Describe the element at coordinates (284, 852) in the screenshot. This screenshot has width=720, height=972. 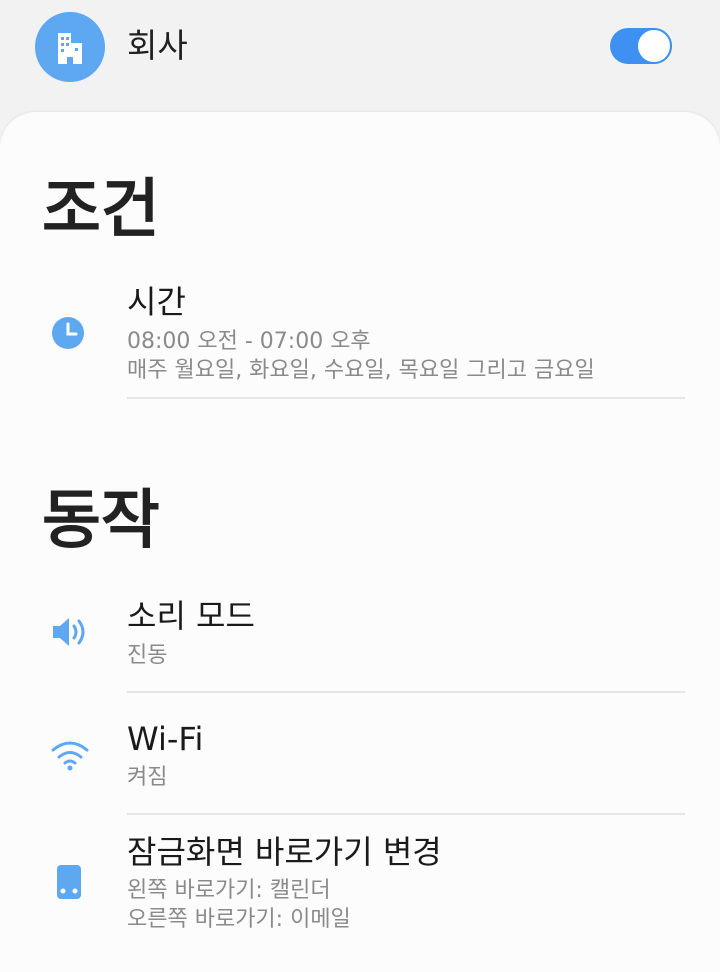
I see `action-lockscreen-shortcut-title: 잠금화면 바로가기 변경` at that location.